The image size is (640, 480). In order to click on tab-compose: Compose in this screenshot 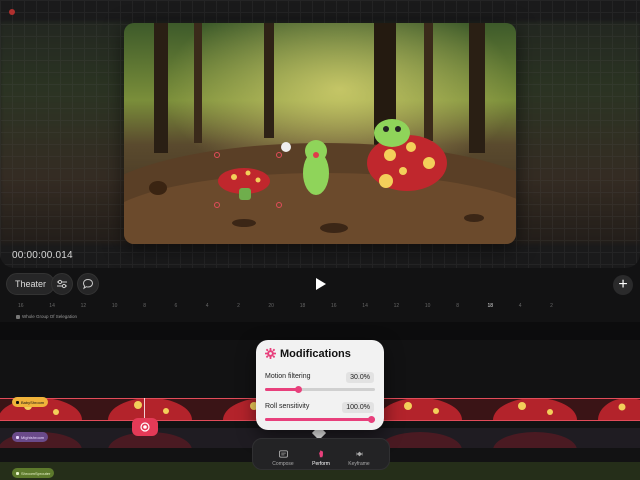, I will do `click(283, 455)`.